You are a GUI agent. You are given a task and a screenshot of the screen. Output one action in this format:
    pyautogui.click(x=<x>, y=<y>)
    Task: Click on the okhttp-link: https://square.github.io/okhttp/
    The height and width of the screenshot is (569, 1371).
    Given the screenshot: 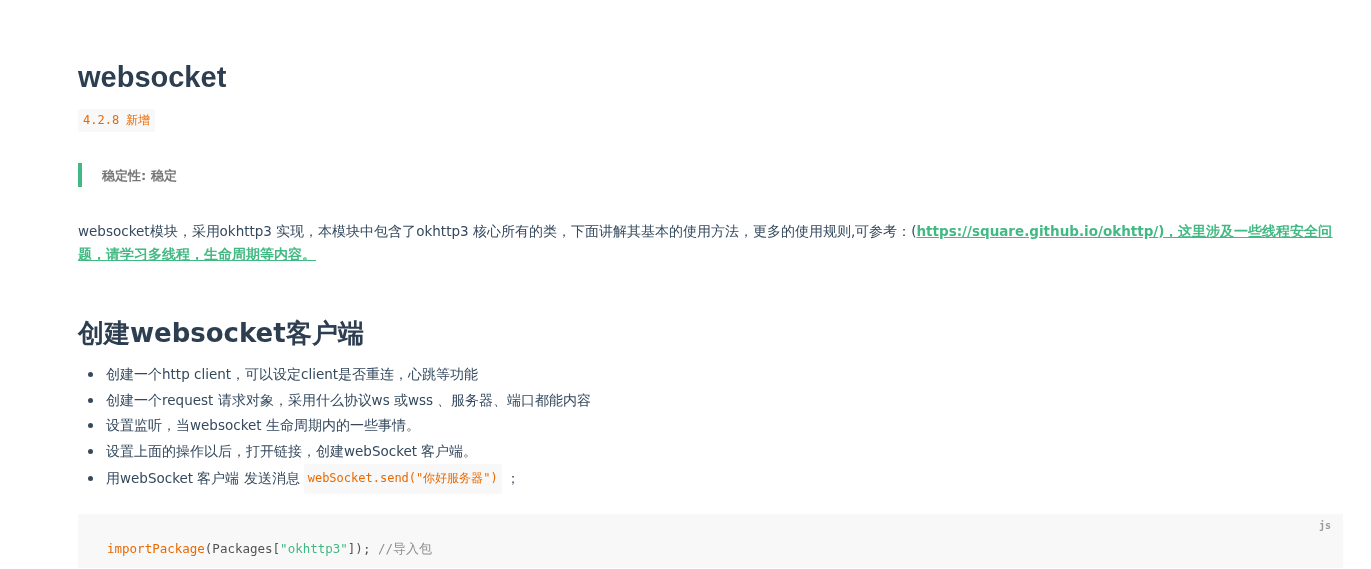 What is the action you would take?
    pyautogui.click(x=1037, y=231)
    